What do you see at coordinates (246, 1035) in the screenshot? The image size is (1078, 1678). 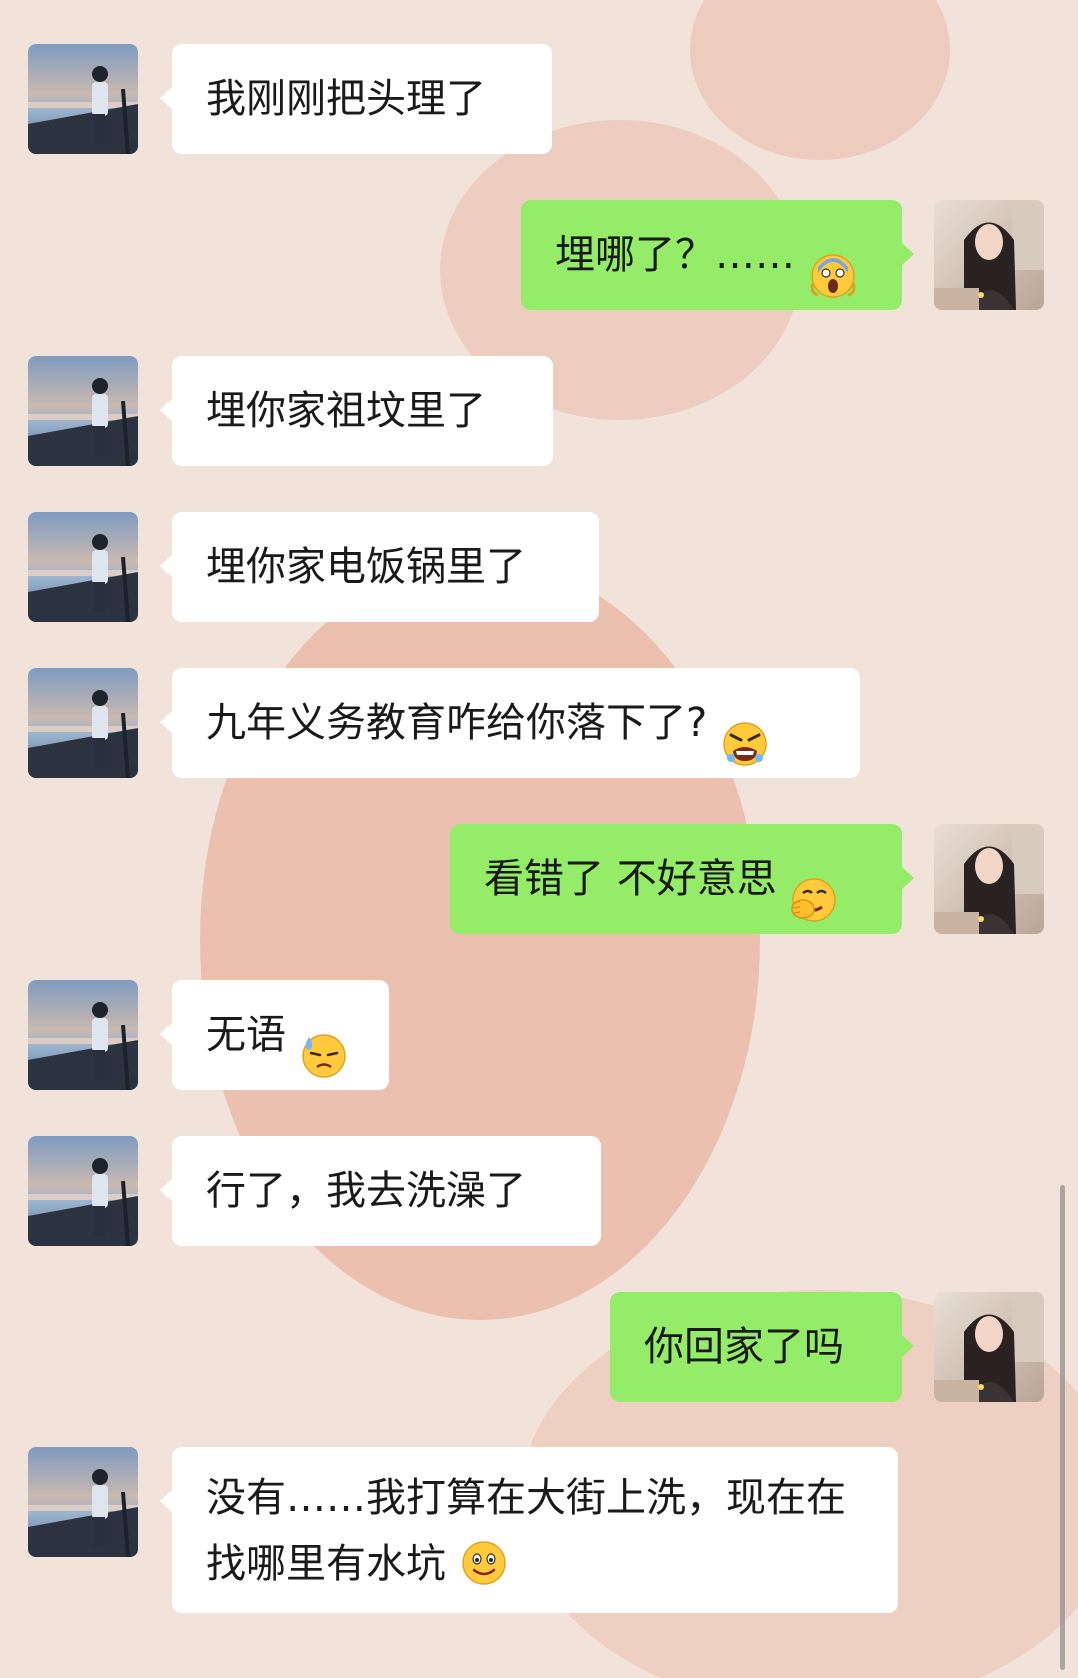 I see `message-text: 无语` at bounding box center [246, 1035].